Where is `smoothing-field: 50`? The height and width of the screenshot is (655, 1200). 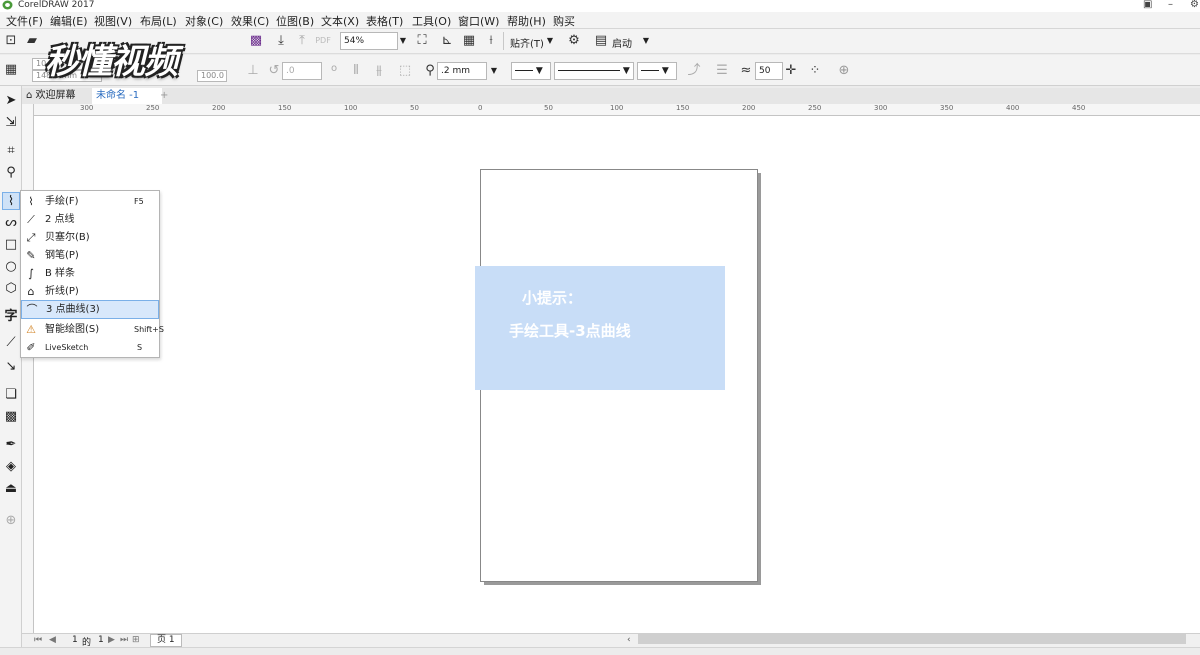 smoothing-field: 50 is located at coordinates (769, 71).